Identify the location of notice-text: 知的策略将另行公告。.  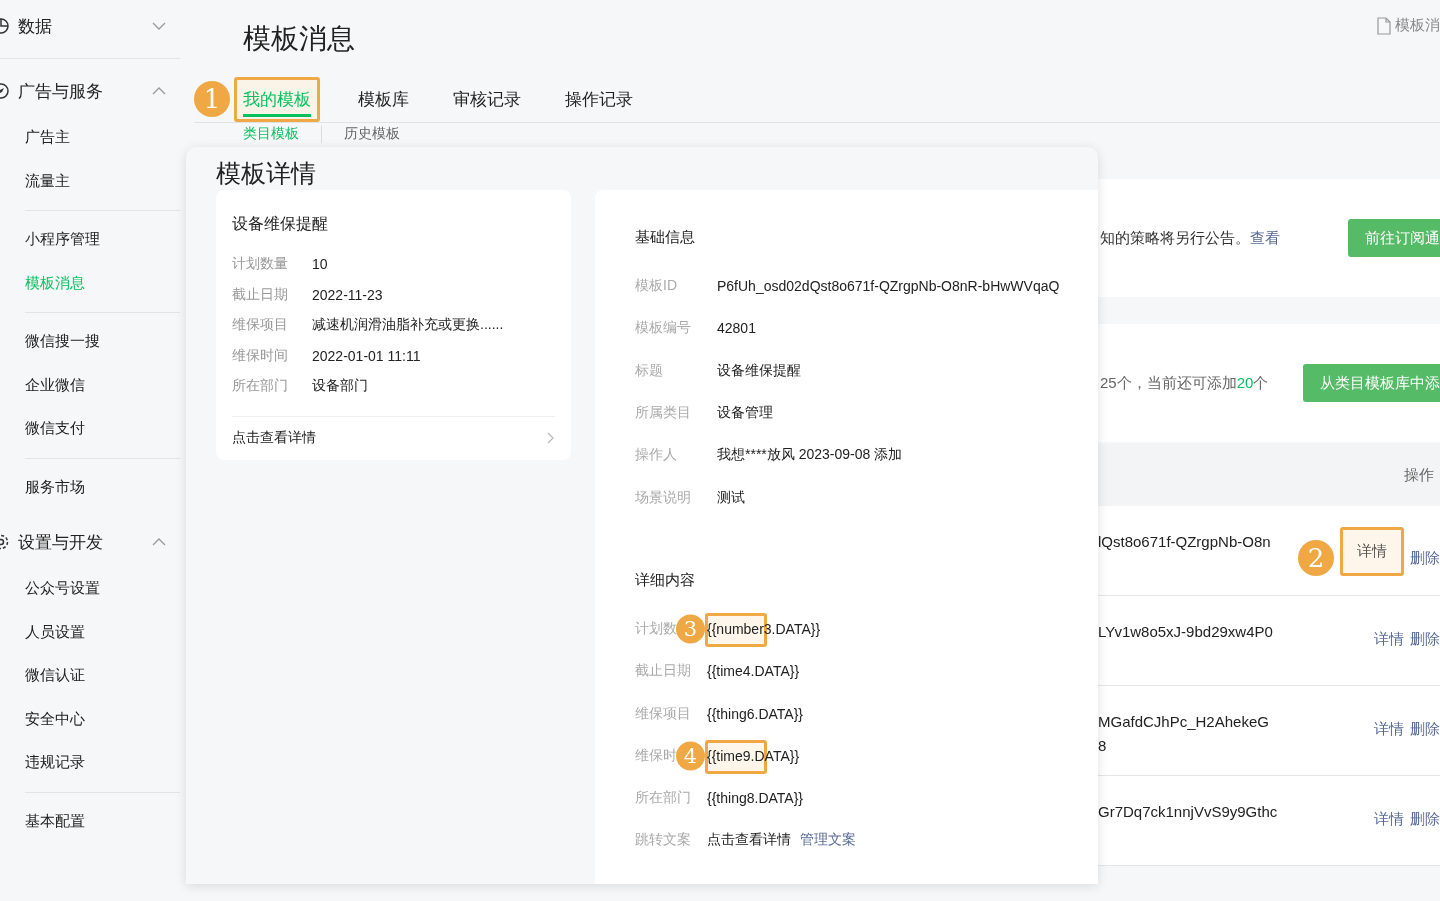
(1175, 237).